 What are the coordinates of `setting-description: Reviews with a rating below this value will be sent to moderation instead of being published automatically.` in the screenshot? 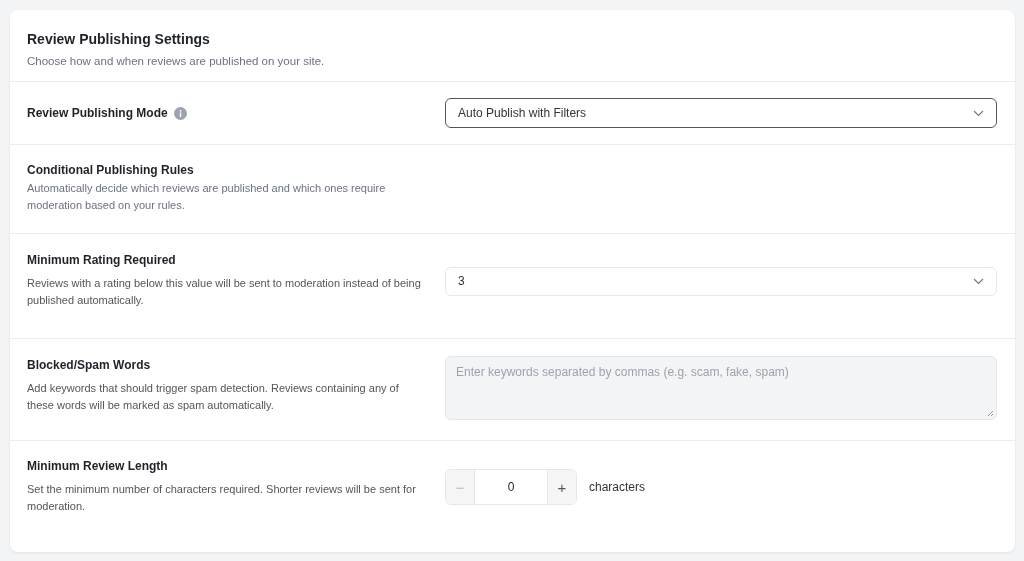 It's located at (224, 292).